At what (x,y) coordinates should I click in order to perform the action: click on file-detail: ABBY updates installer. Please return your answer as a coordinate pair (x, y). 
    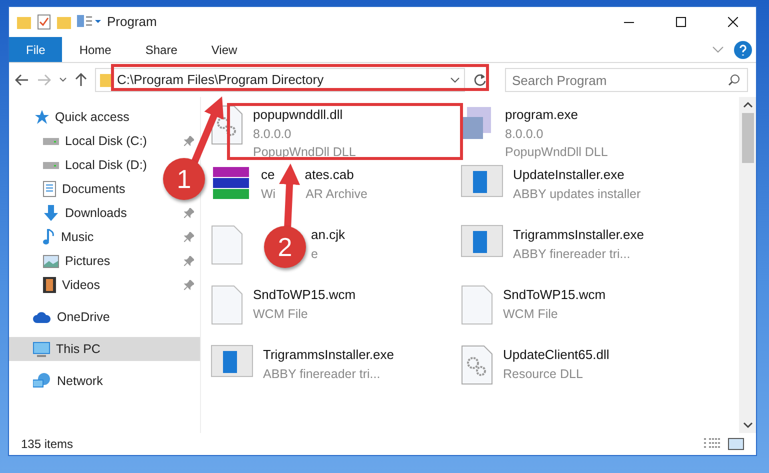
    Looking at the image, I should click on (577, 194).